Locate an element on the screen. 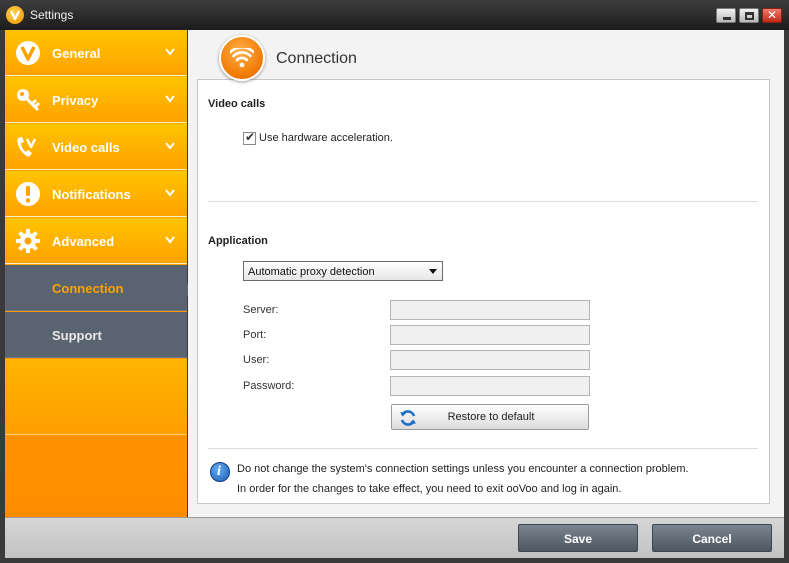  save-button-label: Save is located at coordinates (578, 539).